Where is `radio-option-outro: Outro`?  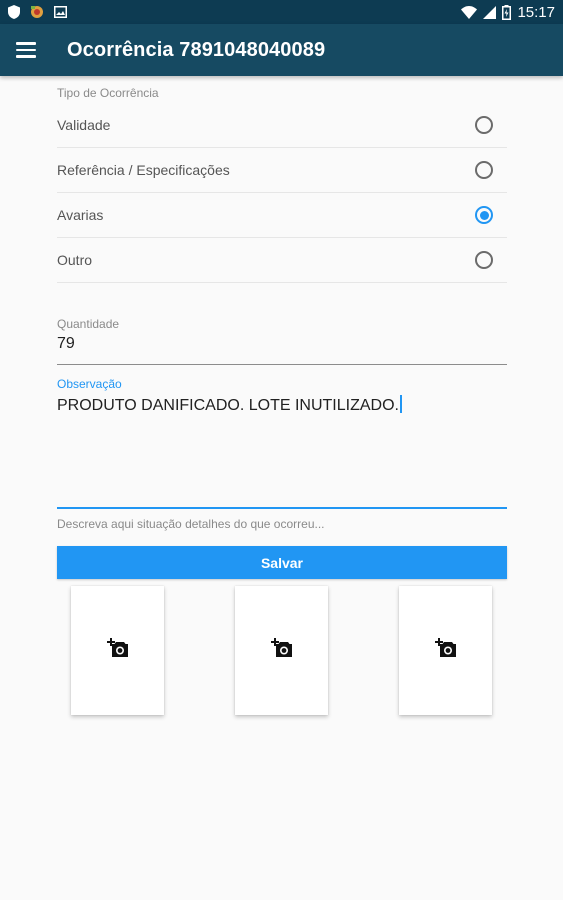 radio-option-outro: Outro is located at coordinates (282, 260).